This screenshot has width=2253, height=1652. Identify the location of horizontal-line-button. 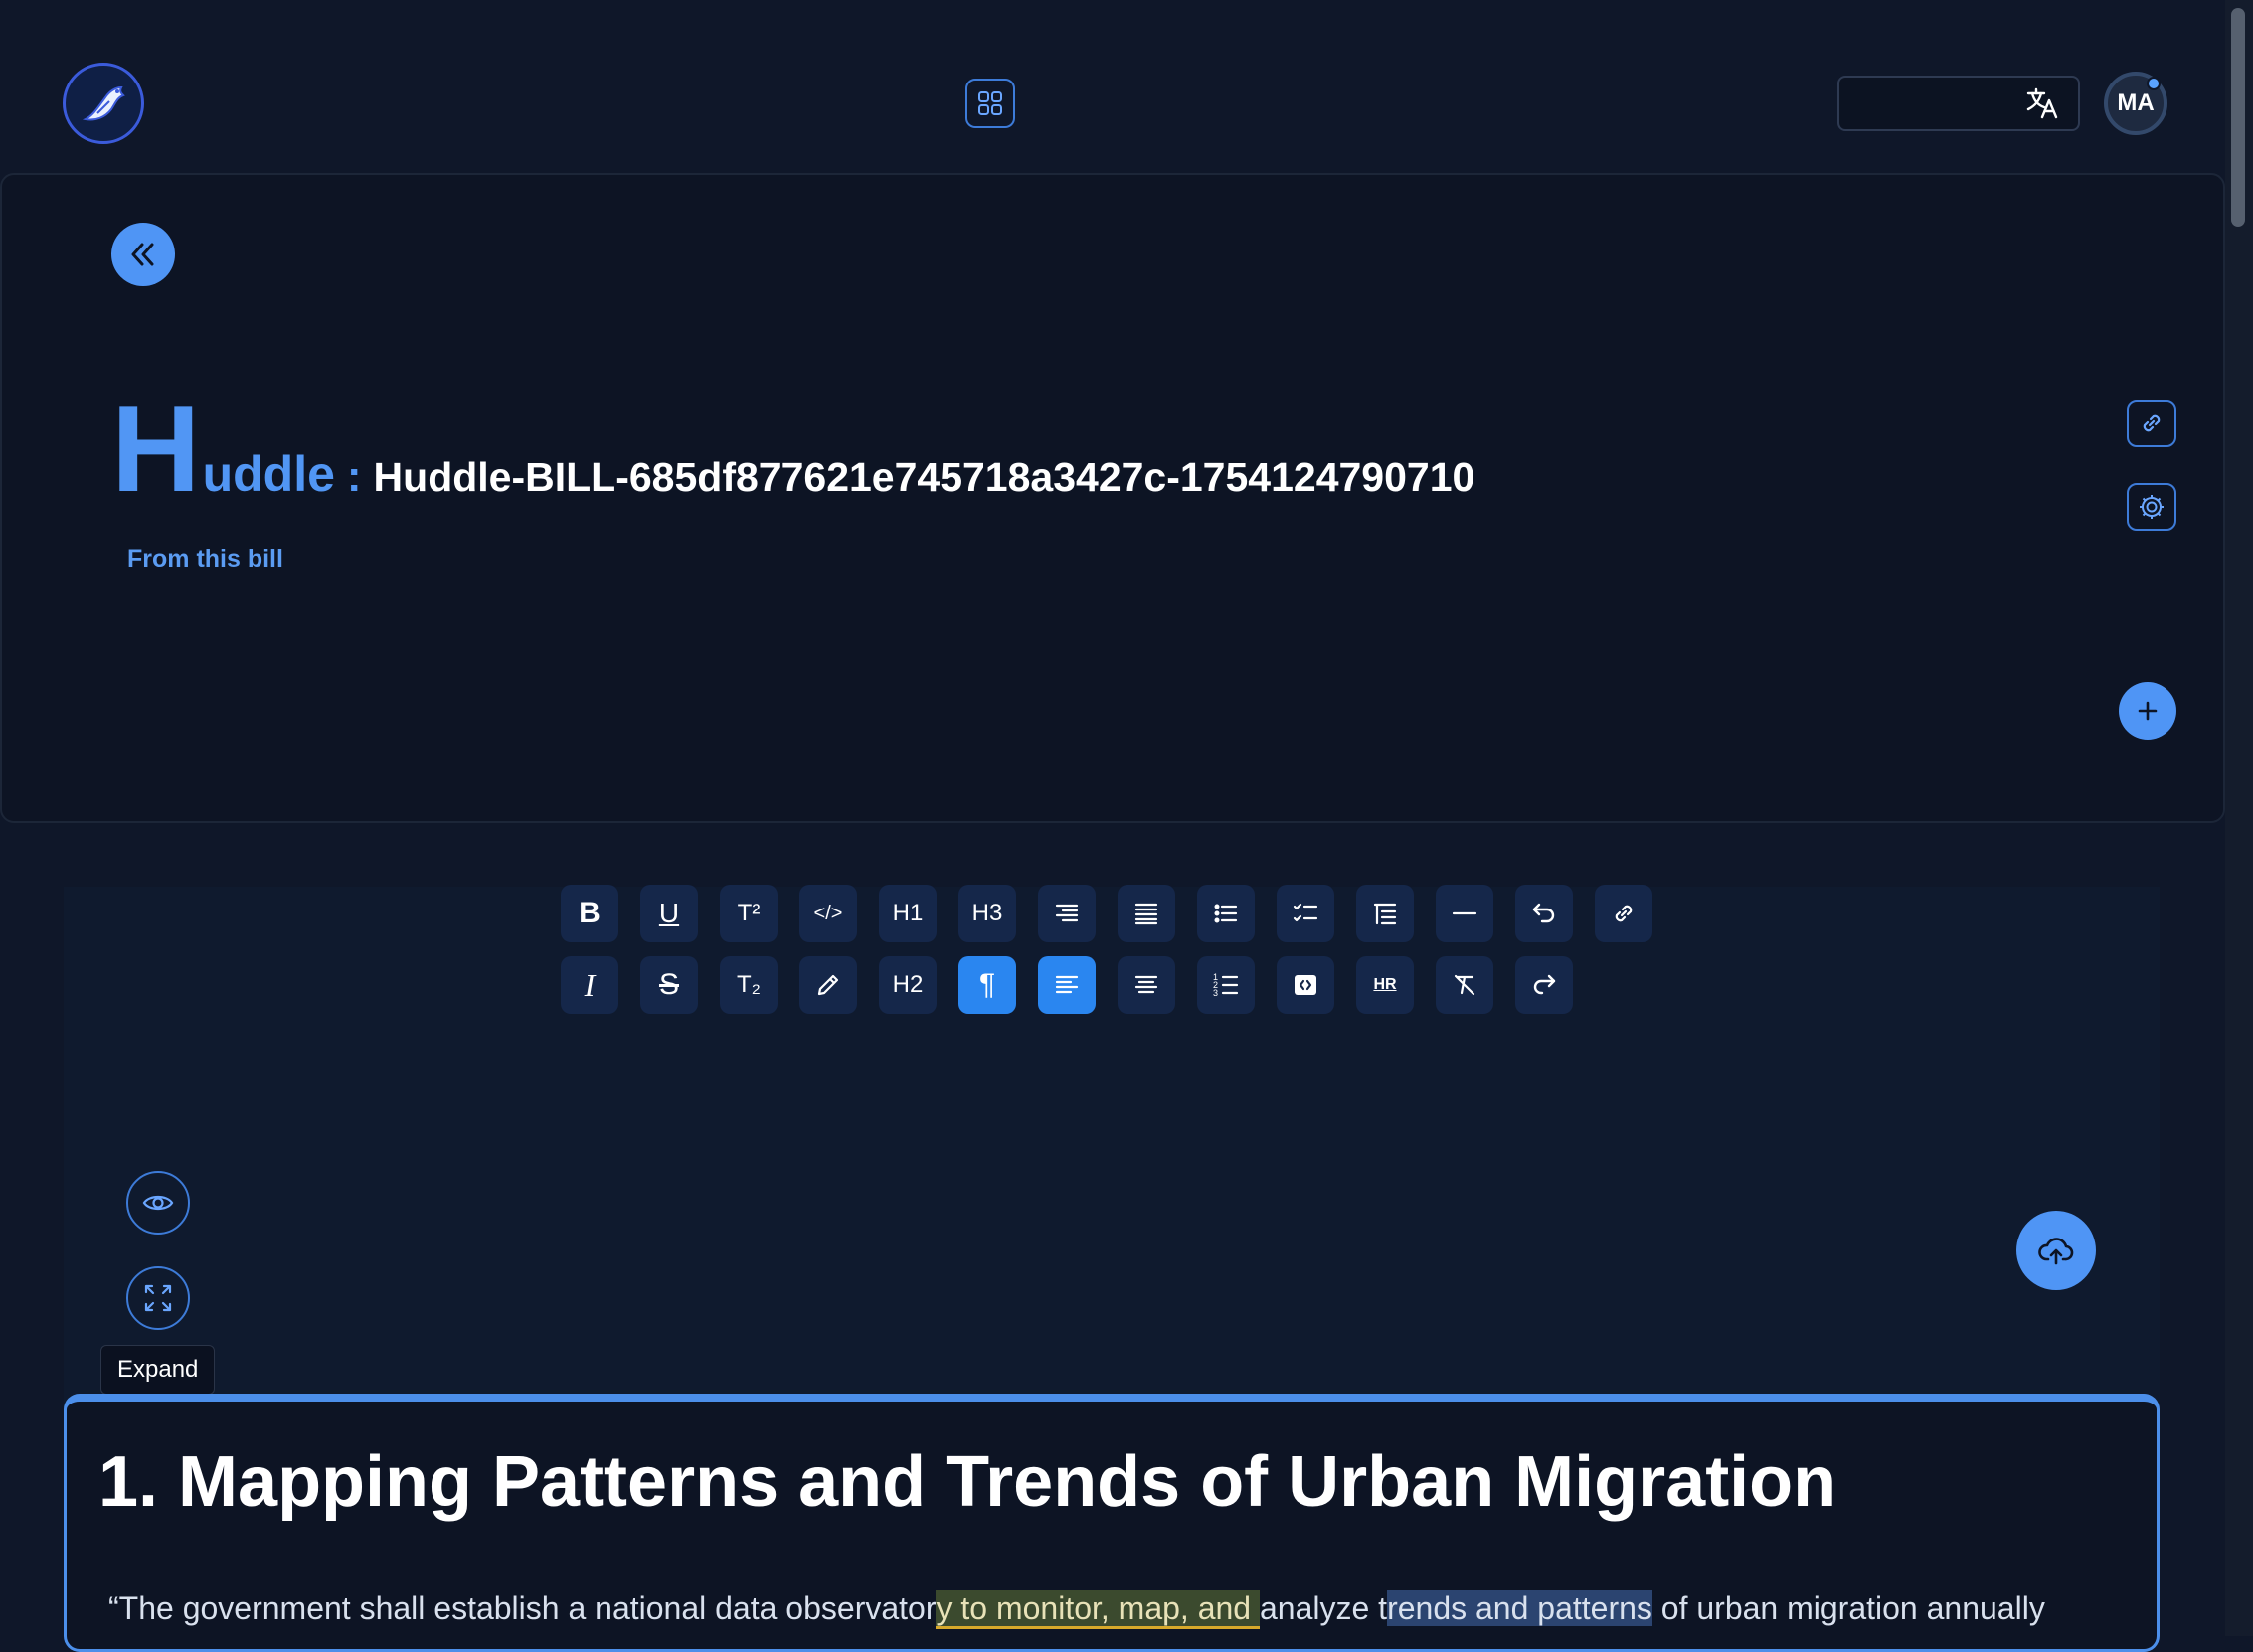
(1465, 913).